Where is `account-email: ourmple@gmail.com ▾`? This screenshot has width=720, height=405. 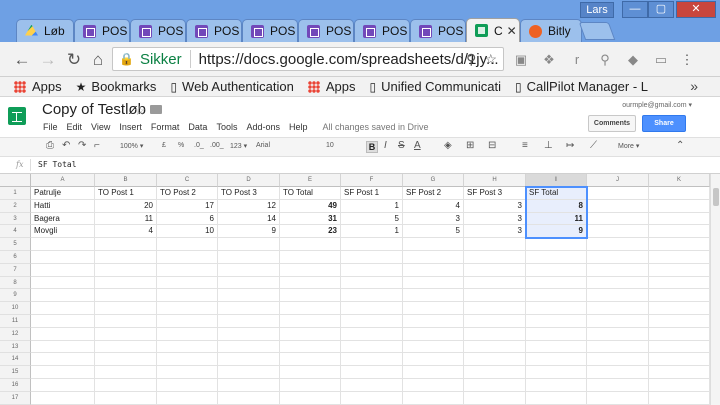 account-email: ourmple@gmail.com ▾ is located at coordinates (657, 105).